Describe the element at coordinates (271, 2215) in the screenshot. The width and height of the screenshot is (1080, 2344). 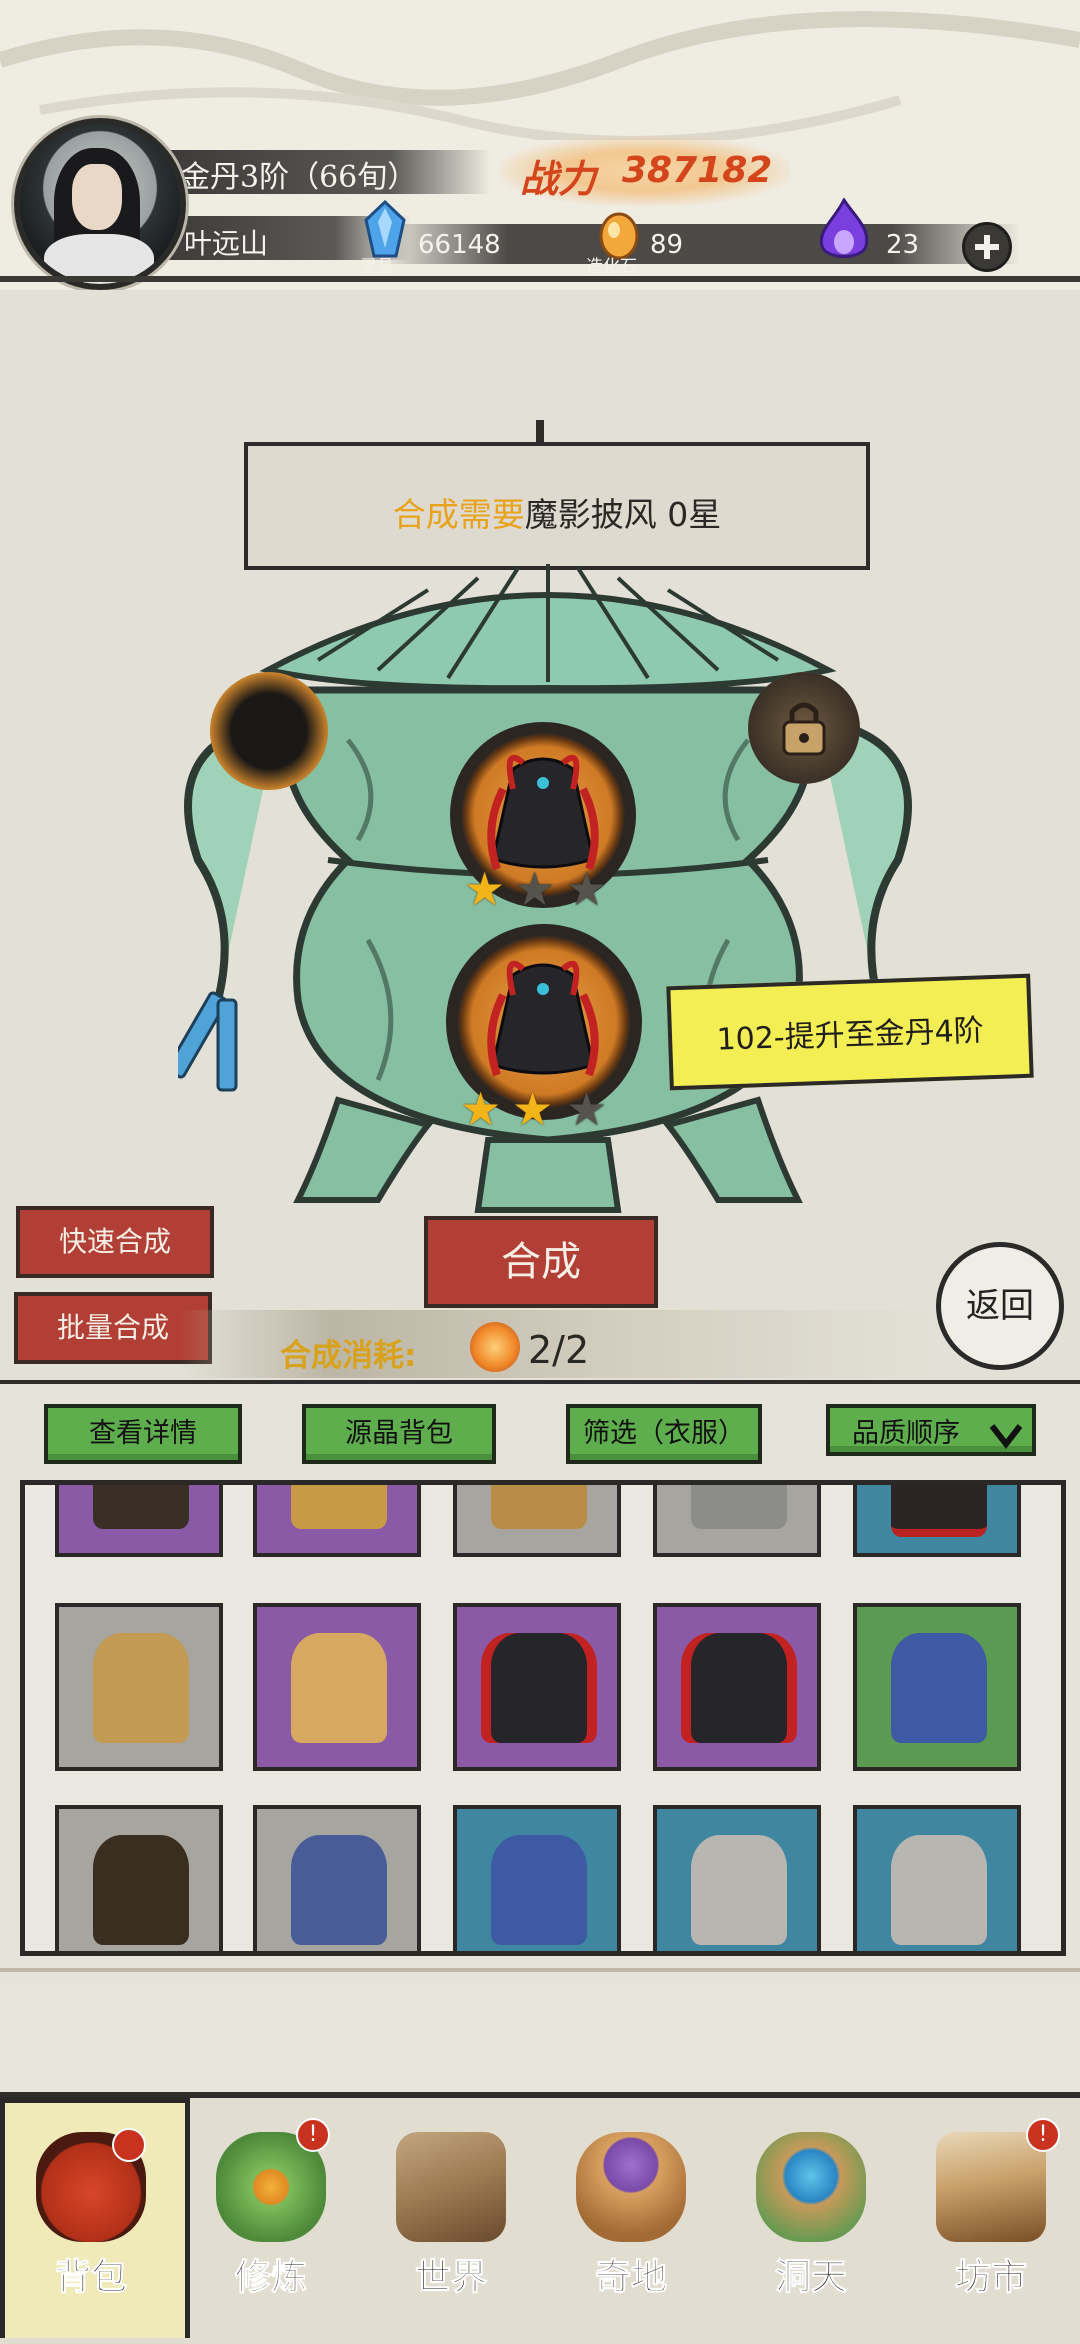
I see `nav-cultivate: ! 修炼` at that location.